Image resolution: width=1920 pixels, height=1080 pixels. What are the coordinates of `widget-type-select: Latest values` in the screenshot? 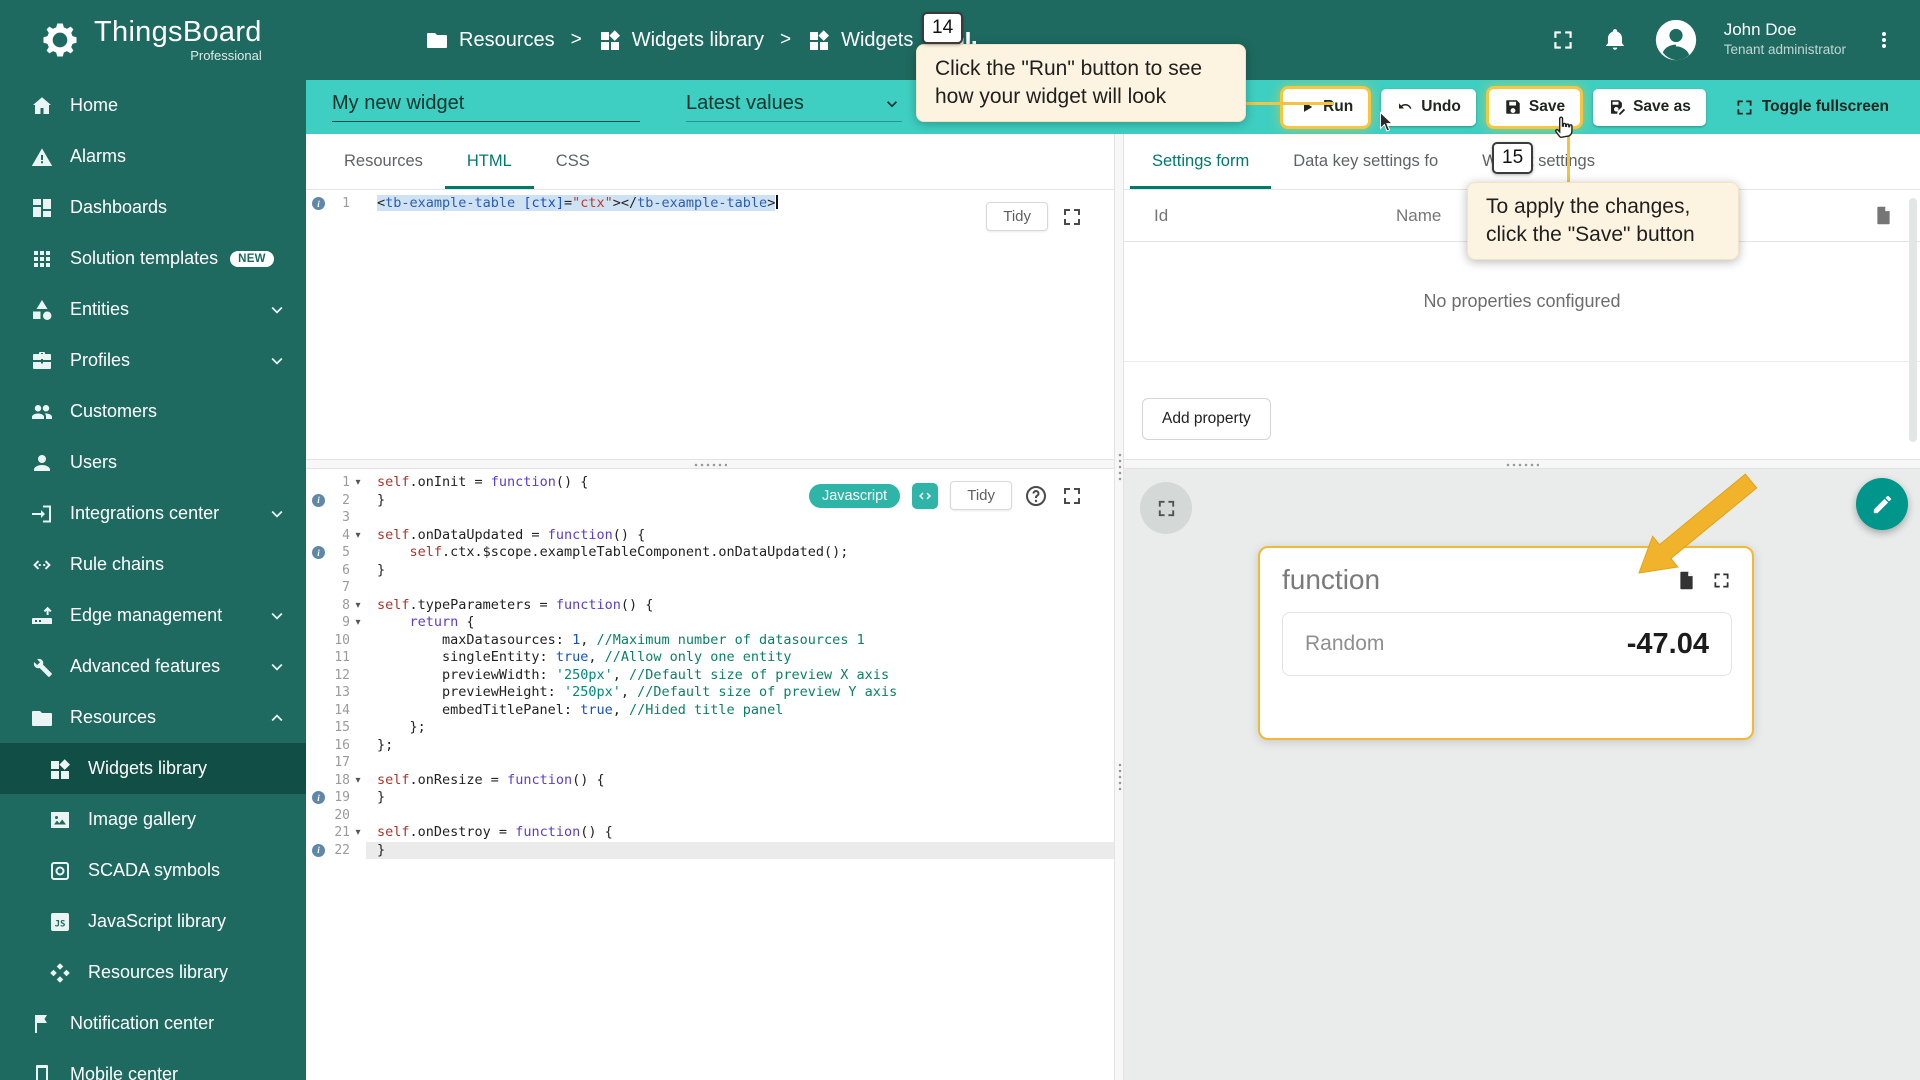 It's located at (794, 107).